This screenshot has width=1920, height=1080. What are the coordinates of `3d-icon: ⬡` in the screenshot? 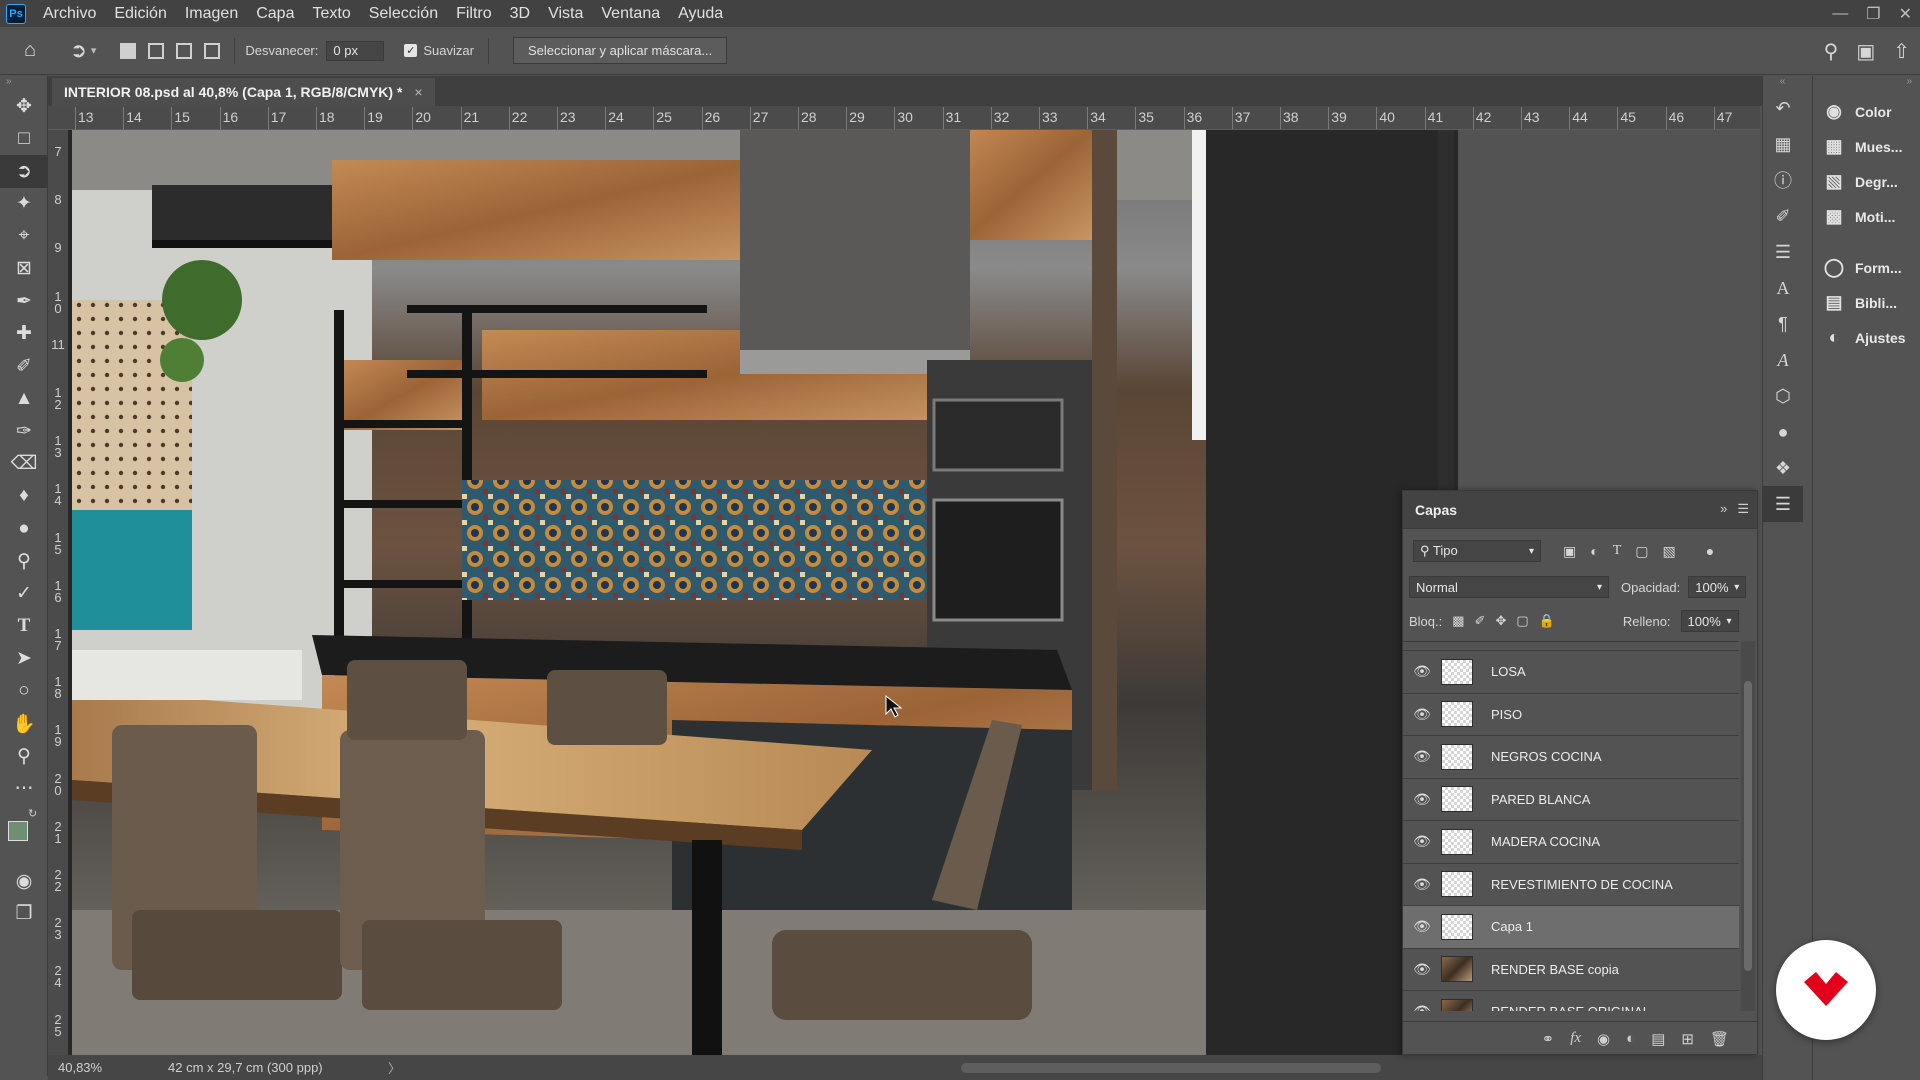 It's located at (1783, 396).